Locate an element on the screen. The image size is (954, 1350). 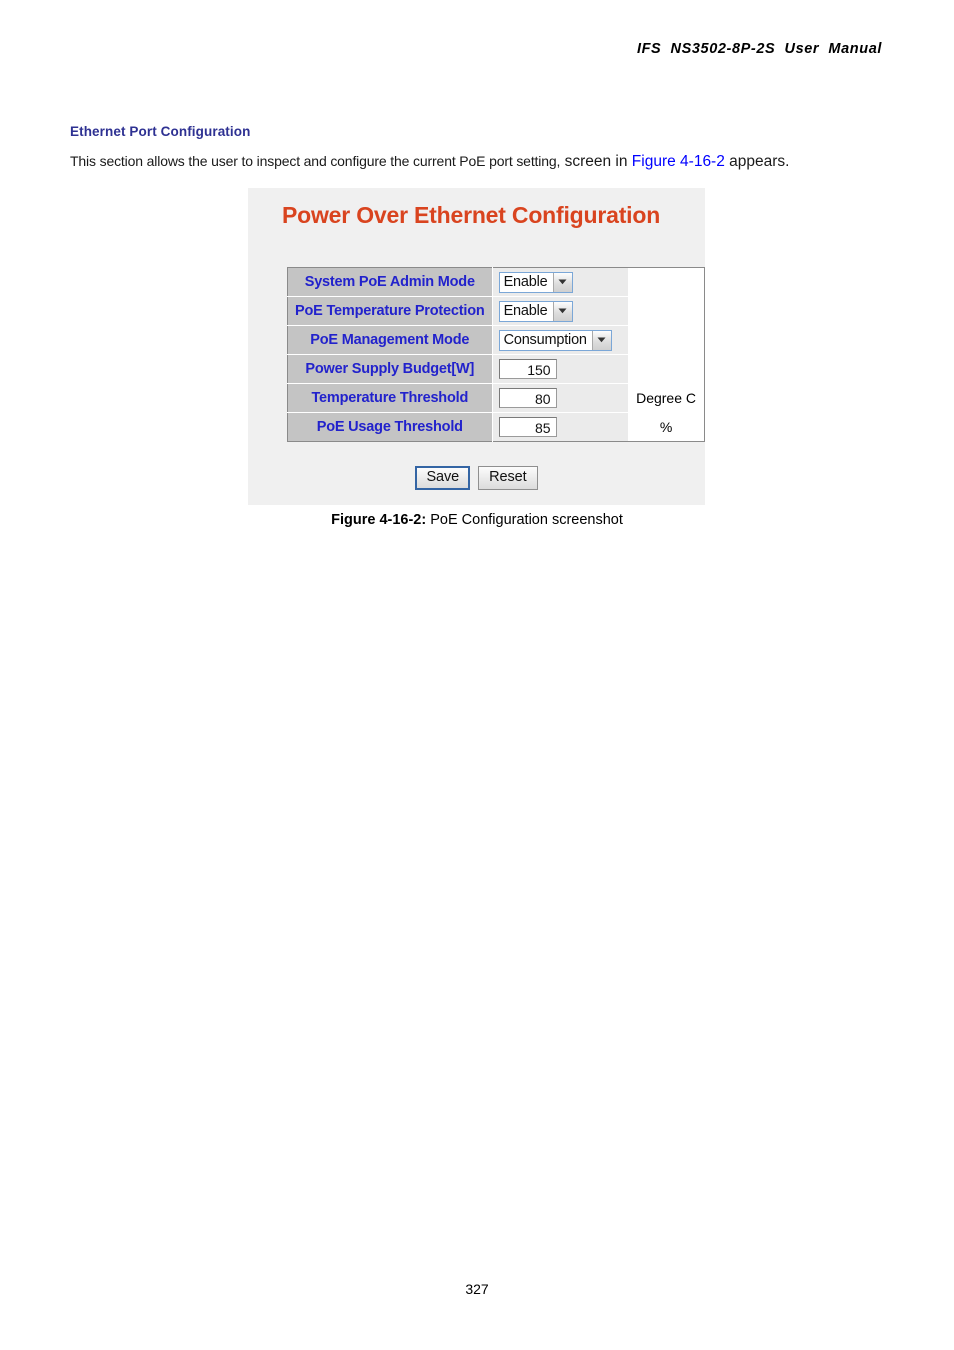
intro-text-part3: appears. is located at coordinates (759, 161).